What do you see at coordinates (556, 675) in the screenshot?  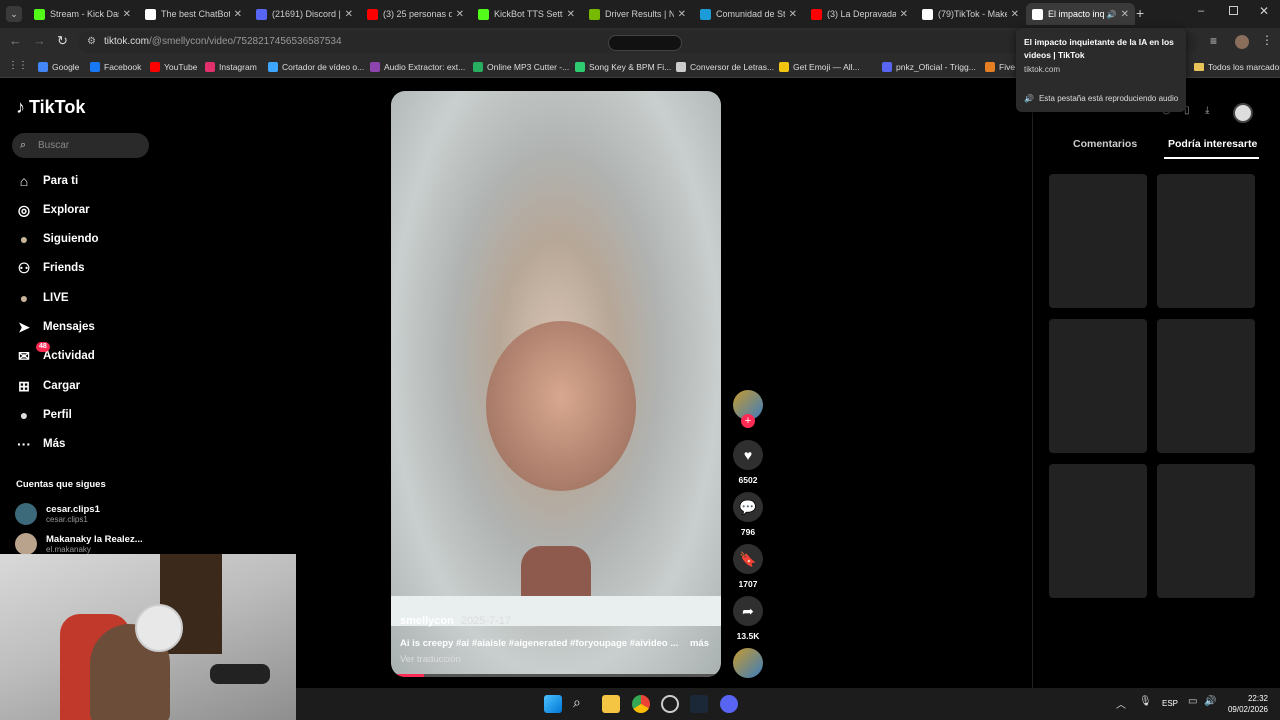 I see `video-progress-bar` at bounding box center [556, 675].